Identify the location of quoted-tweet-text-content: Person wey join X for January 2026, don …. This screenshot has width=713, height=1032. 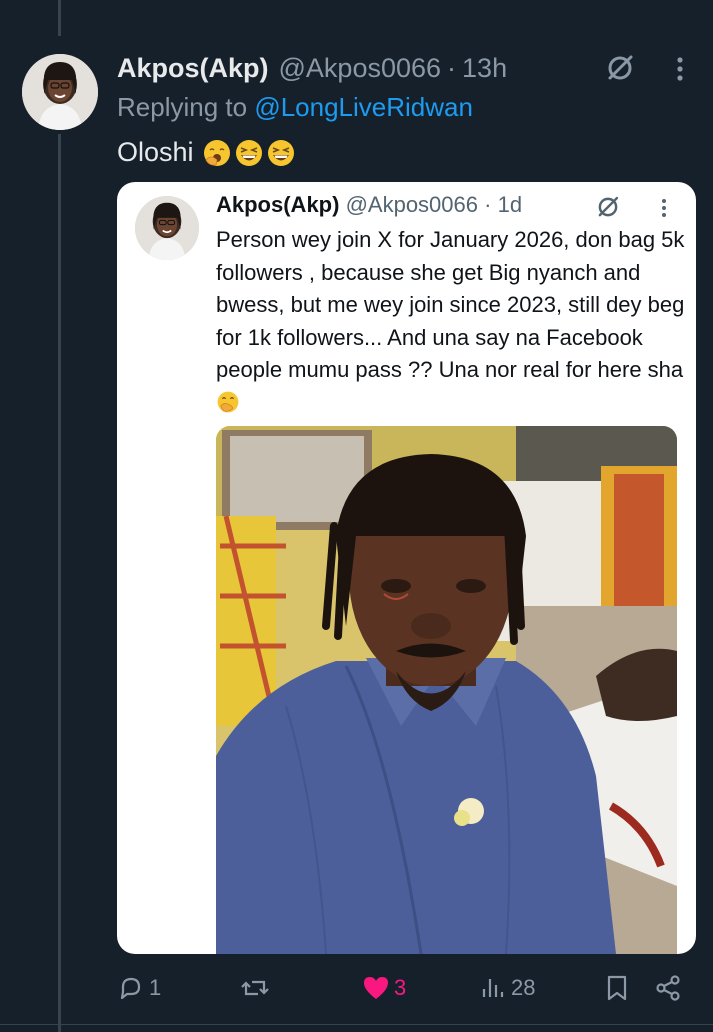
(450, 304).